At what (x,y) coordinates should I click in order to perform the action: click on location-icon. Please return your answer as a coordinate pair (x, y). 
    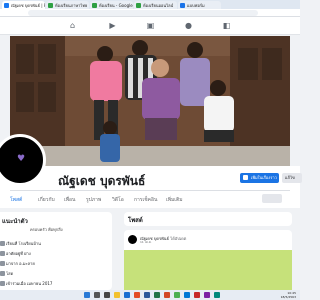
    Looking at the image, I should click on (2, 263).